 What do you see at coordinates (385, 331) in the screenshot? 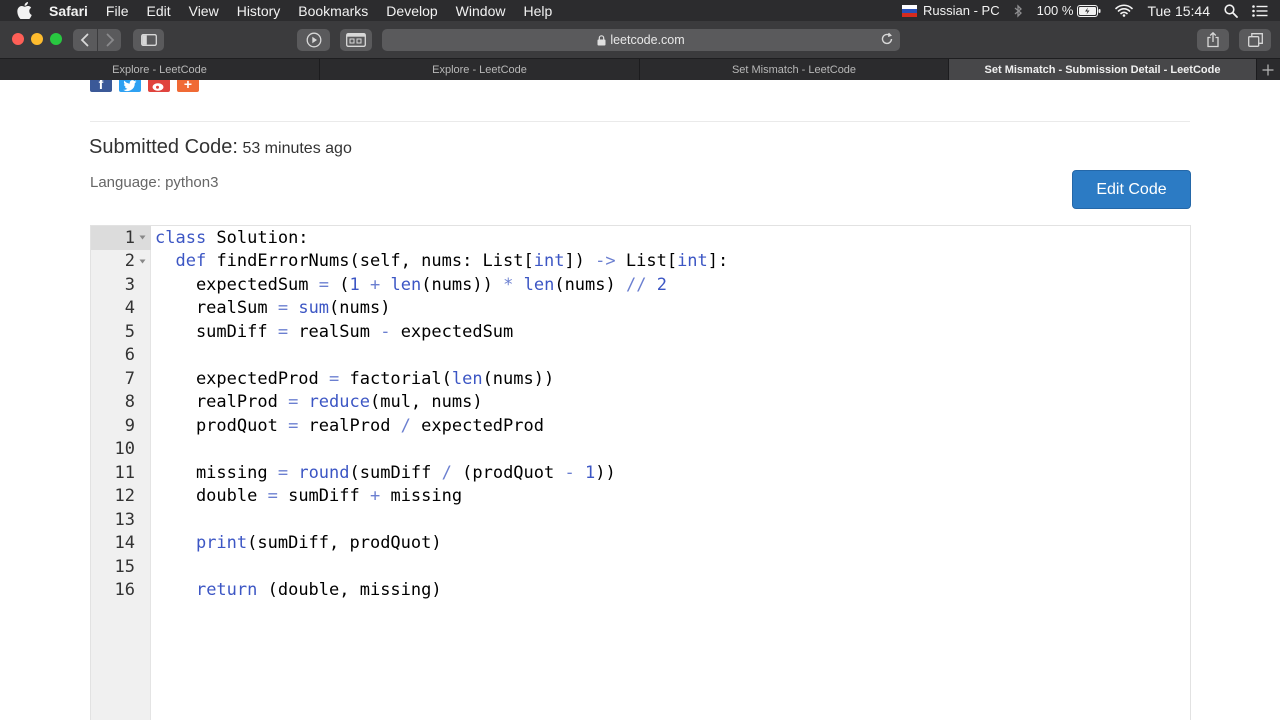
I see `code-token: -` at bounding box center [385, 331].